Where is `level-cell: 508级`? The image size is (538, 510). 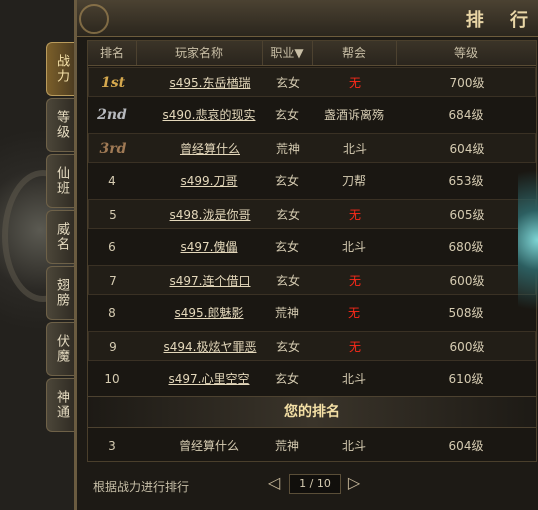
level-cell: 508级 is located at coordinates (466, 313).